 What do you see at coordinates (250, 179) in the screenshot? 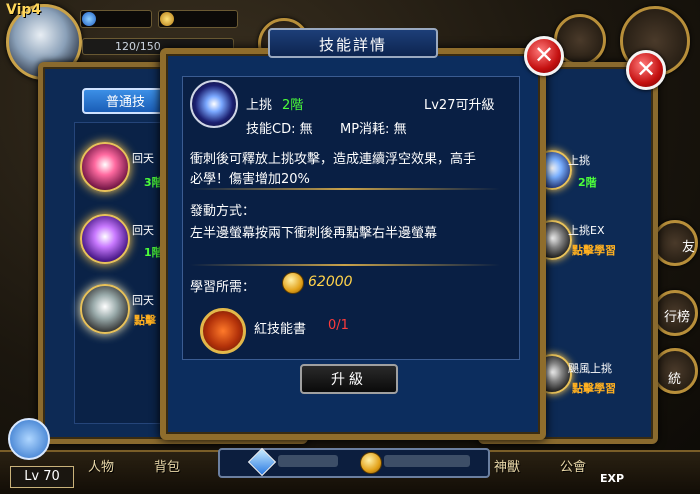
I see `description-line-2: 必學！傷害增加20%` at bounding box center [250, 179].